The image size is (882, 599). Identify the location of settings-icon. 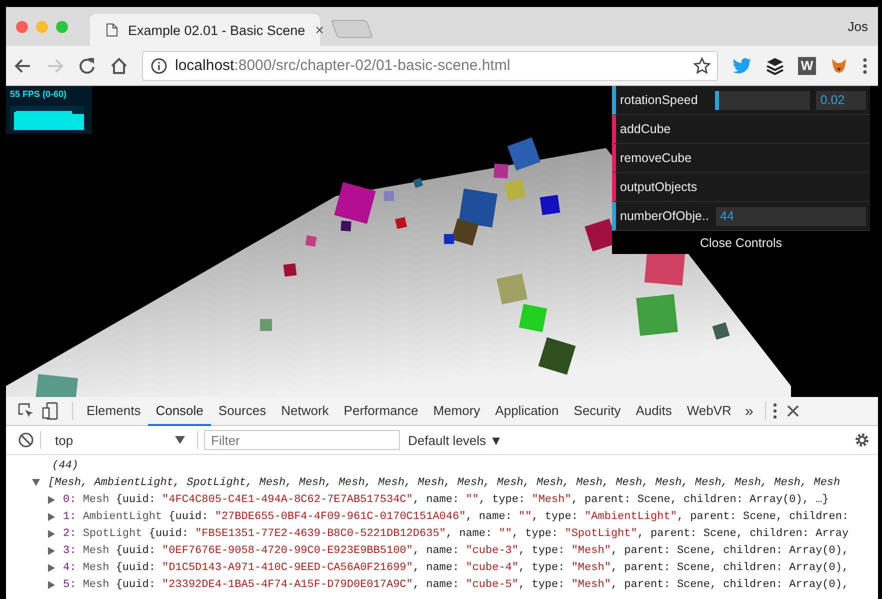
(862, 440).